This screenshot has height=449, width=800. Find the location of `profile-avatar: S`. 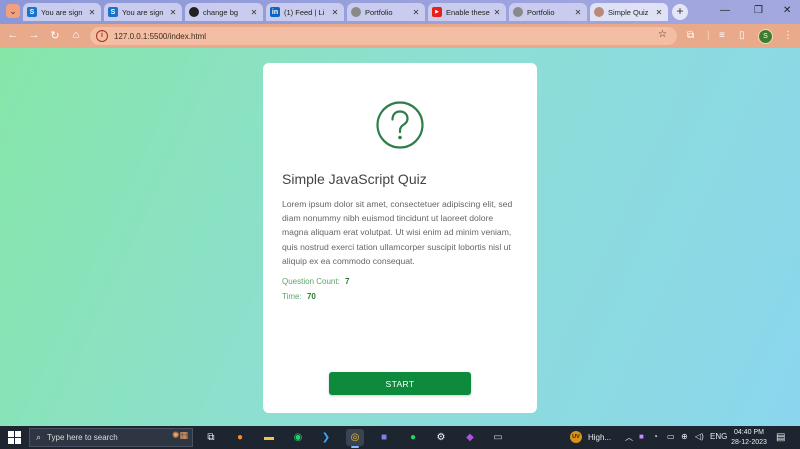

profile-avatar: S is located at coordinates (765, 36).